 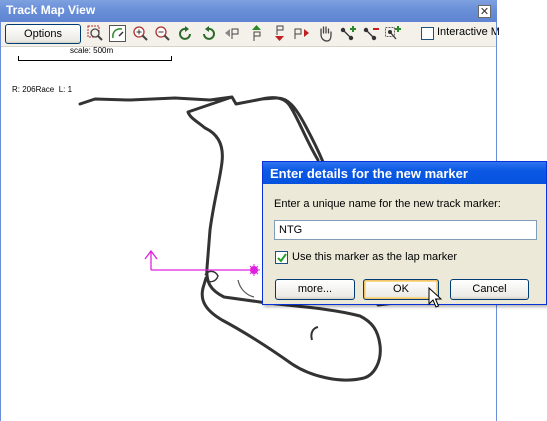 I want to click on check-icon, so click(x=282, y=258).